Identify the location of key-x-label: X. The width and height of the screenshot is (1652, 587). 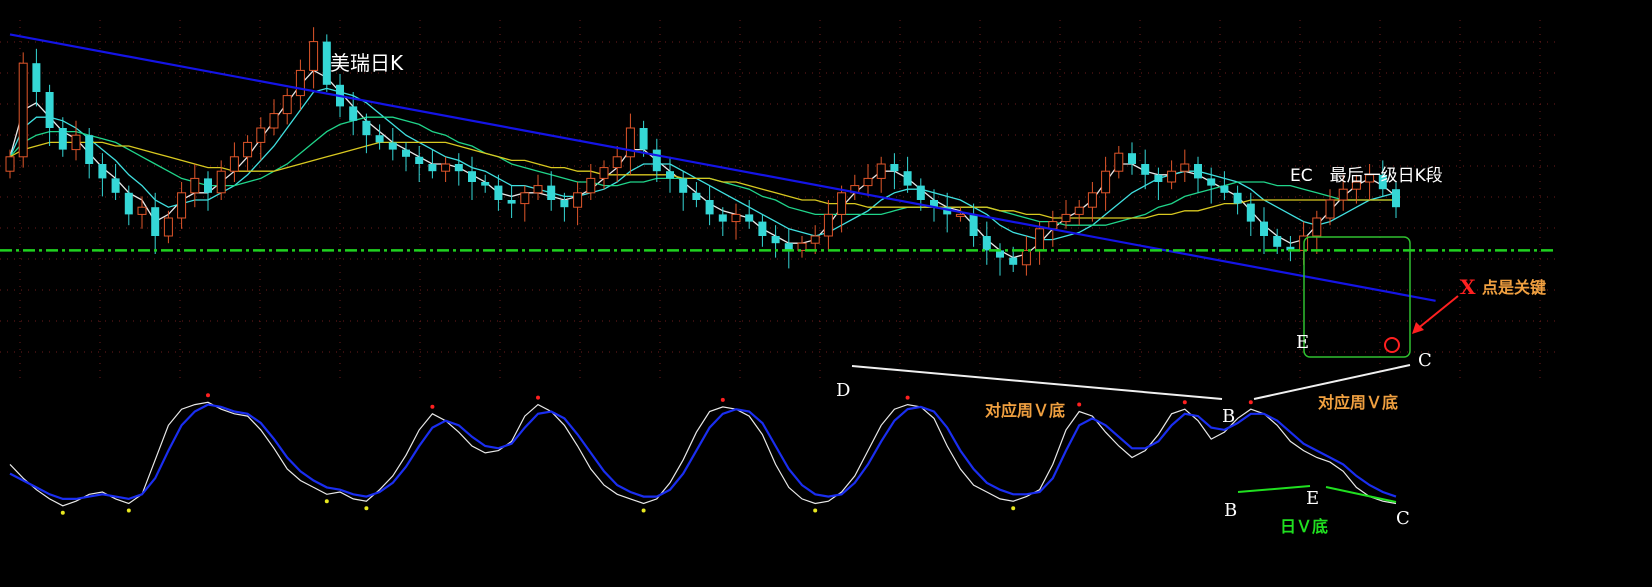
(1468, 287).